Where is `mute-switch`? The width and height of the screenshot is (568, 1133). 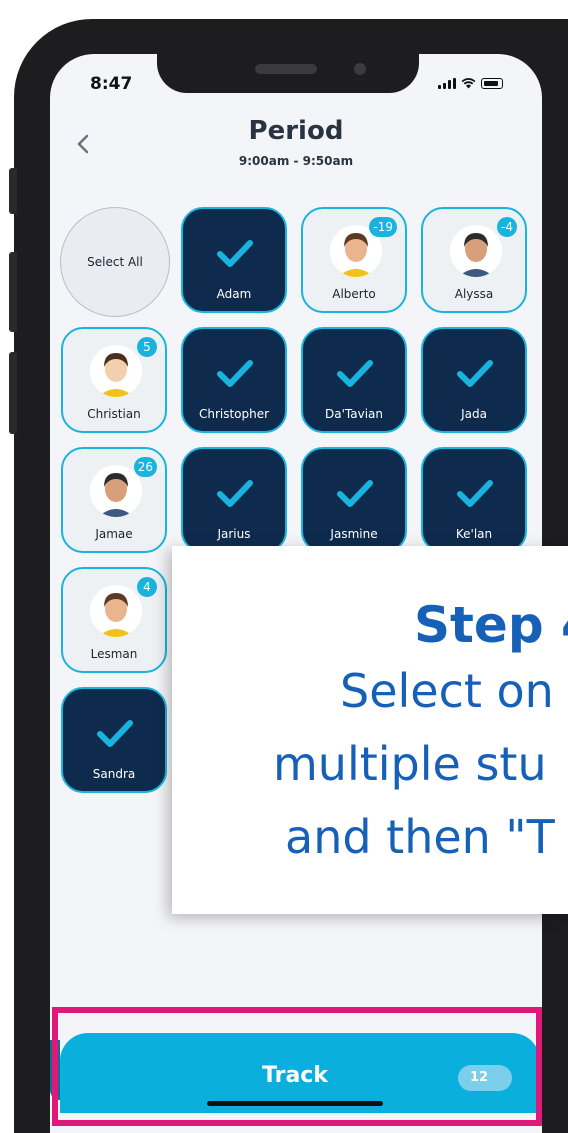
mute-switch is located at coordinates (13, 191).